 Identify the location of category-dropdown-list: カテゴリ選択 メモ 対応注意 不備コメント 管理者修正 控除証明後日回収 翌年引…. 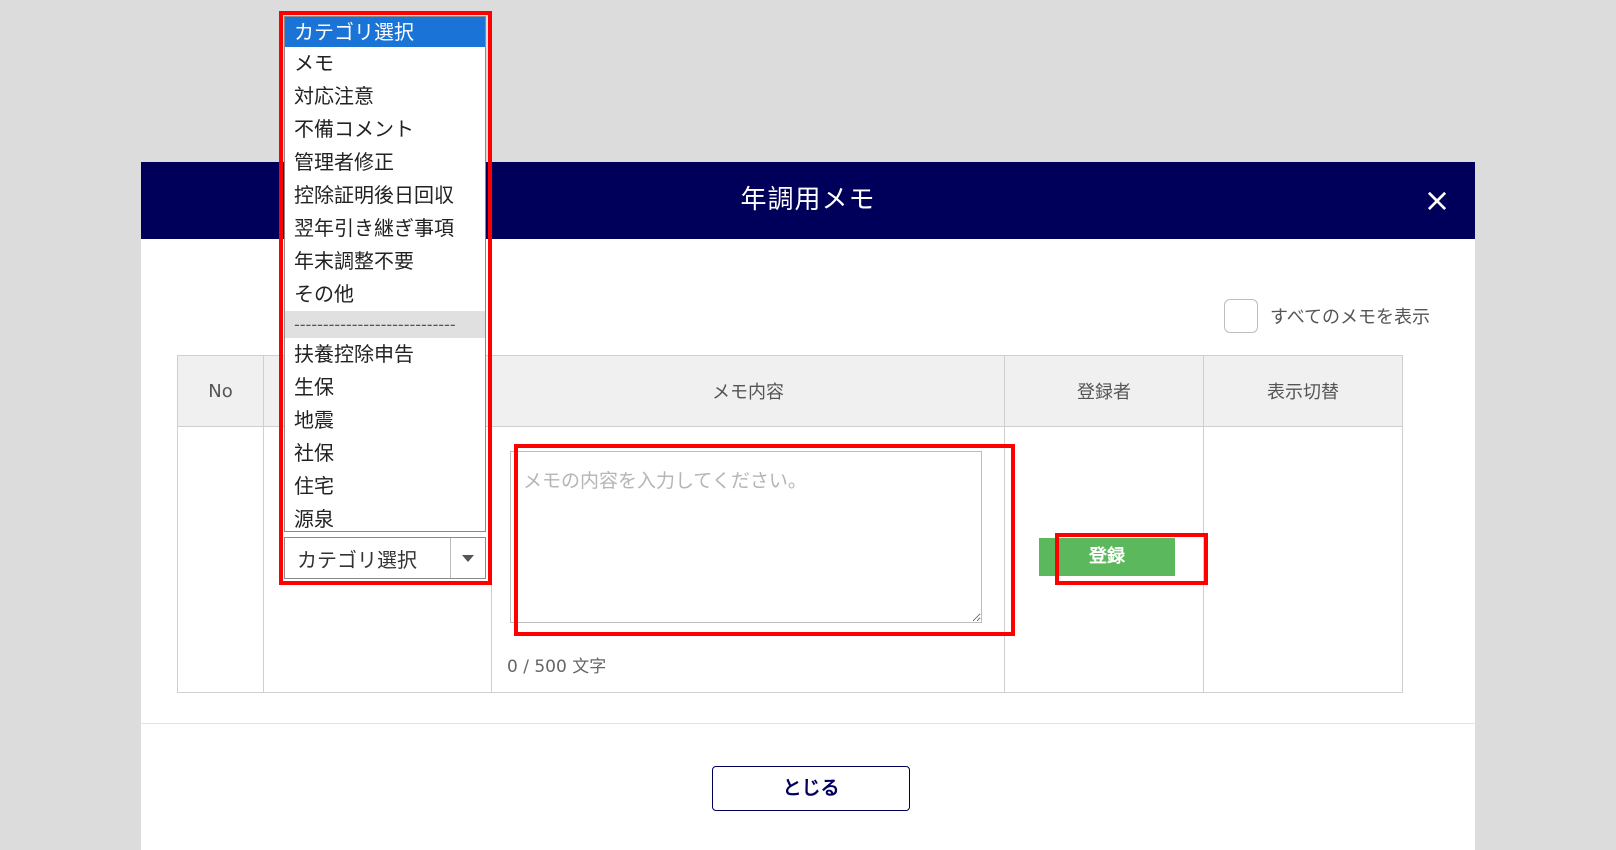
(385, 274).